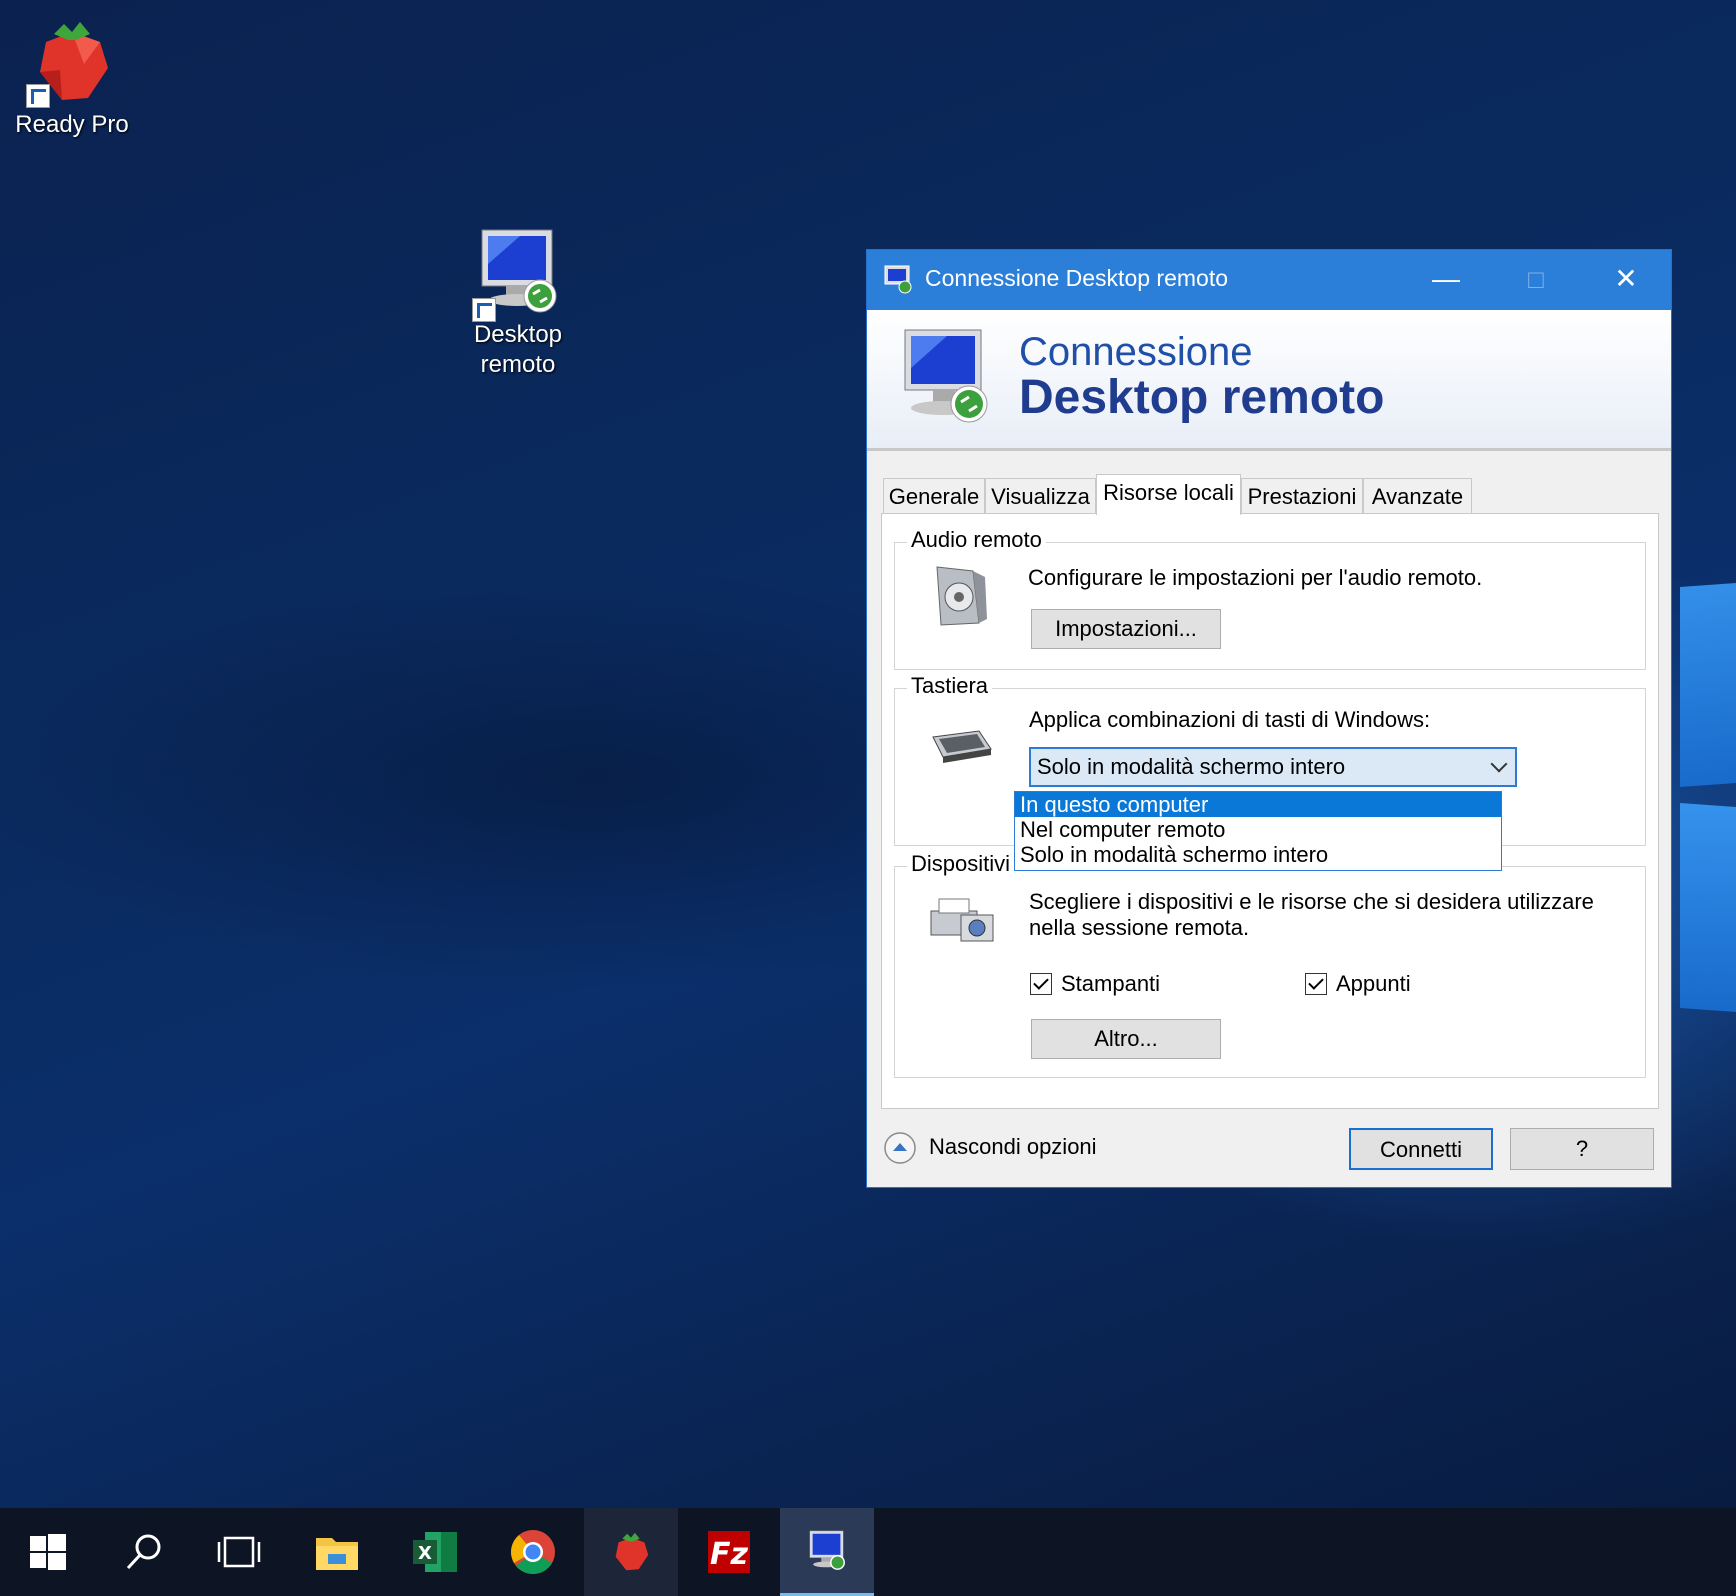  I want to click on dropdown-option-in-questo-computer: In questo computer, so click(1258, 804).